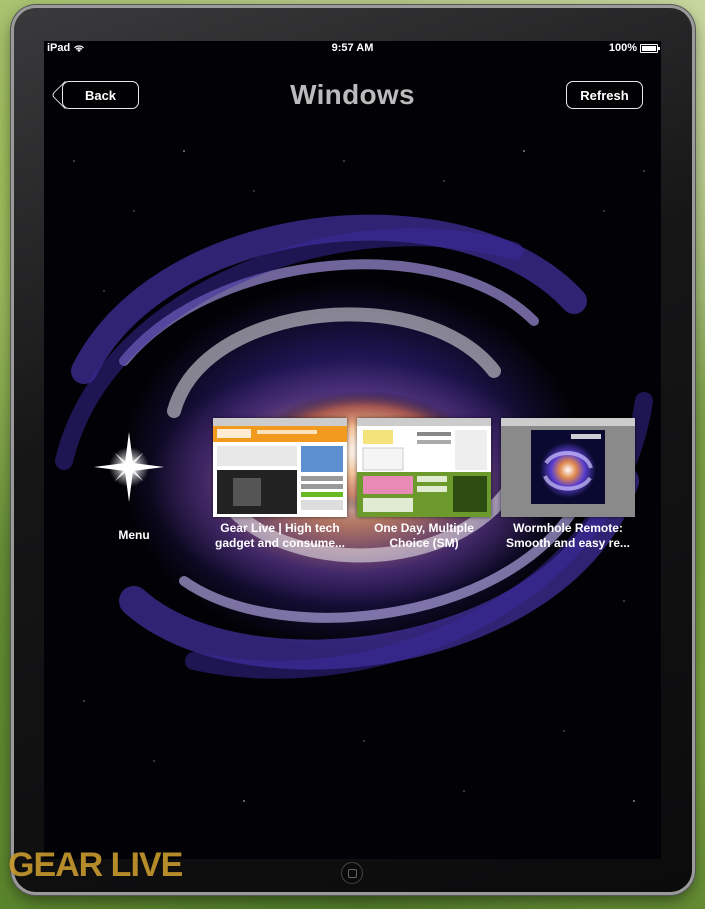  I want to click on window-thumbnail-gear-live, so click(280, 467).